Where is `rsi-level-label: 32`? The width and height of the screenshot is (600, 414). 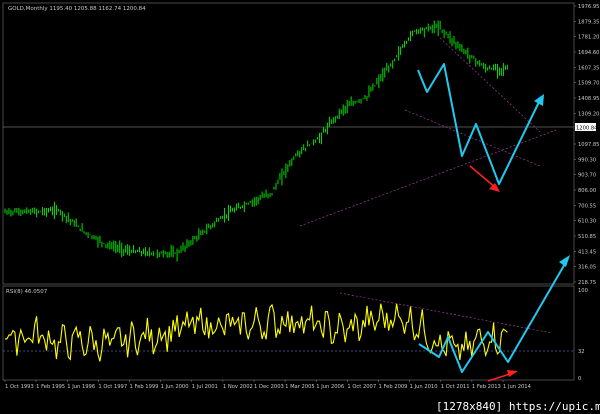 rsi-level-label: 32 is located at coordinates (581, 352).